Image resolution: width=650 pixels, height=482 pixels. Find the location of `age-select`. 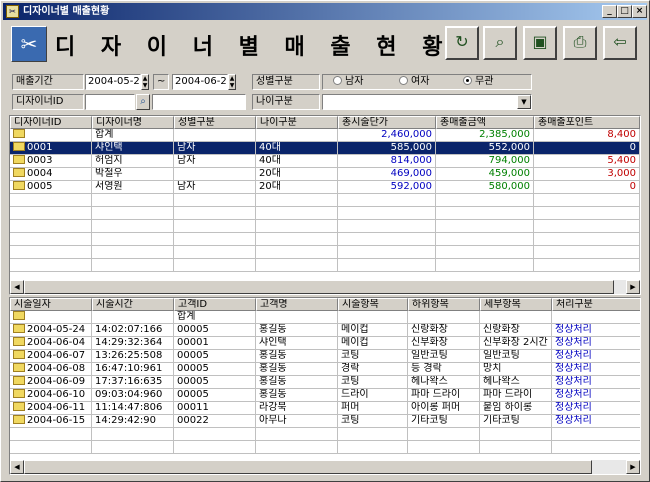

age-select is located at coordinates (427, 102).